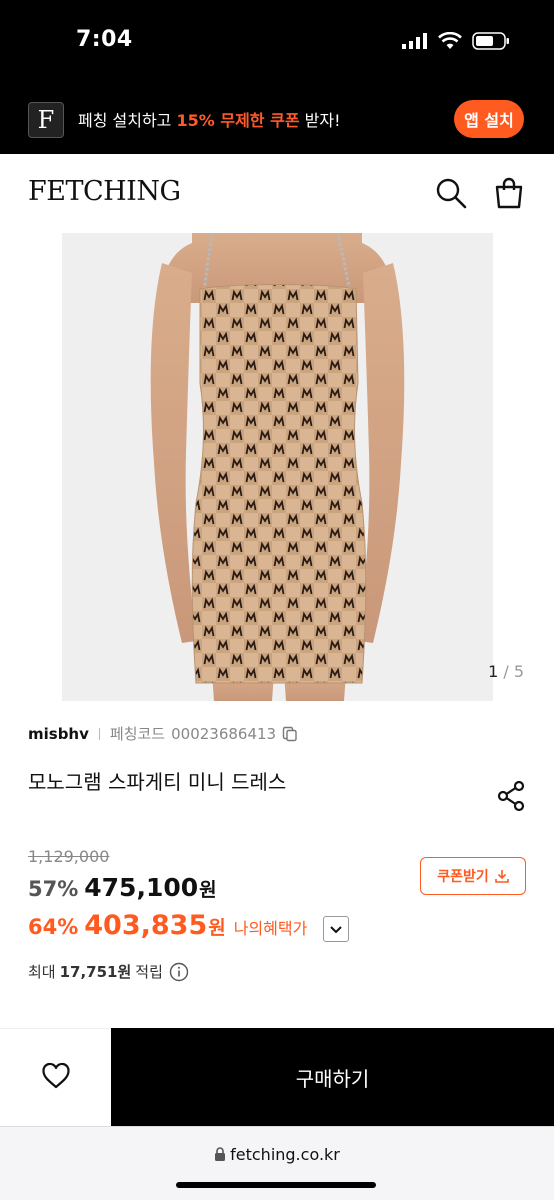  I want to click on image-counter: 1 / 5, so click(506, 671).